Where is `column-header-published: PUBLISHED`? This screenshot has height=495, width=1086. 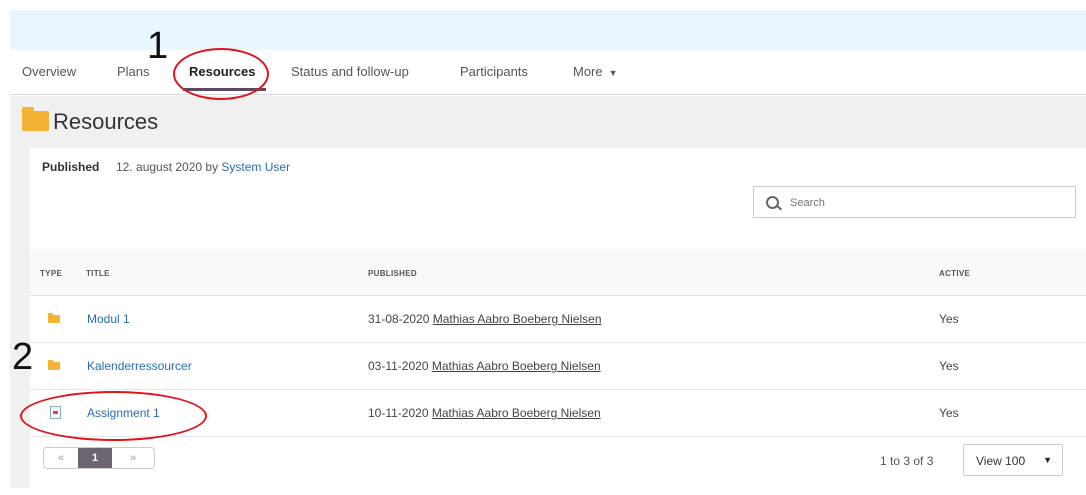
column-header-published: PUBLISHED is located at coordinates (392, 273).